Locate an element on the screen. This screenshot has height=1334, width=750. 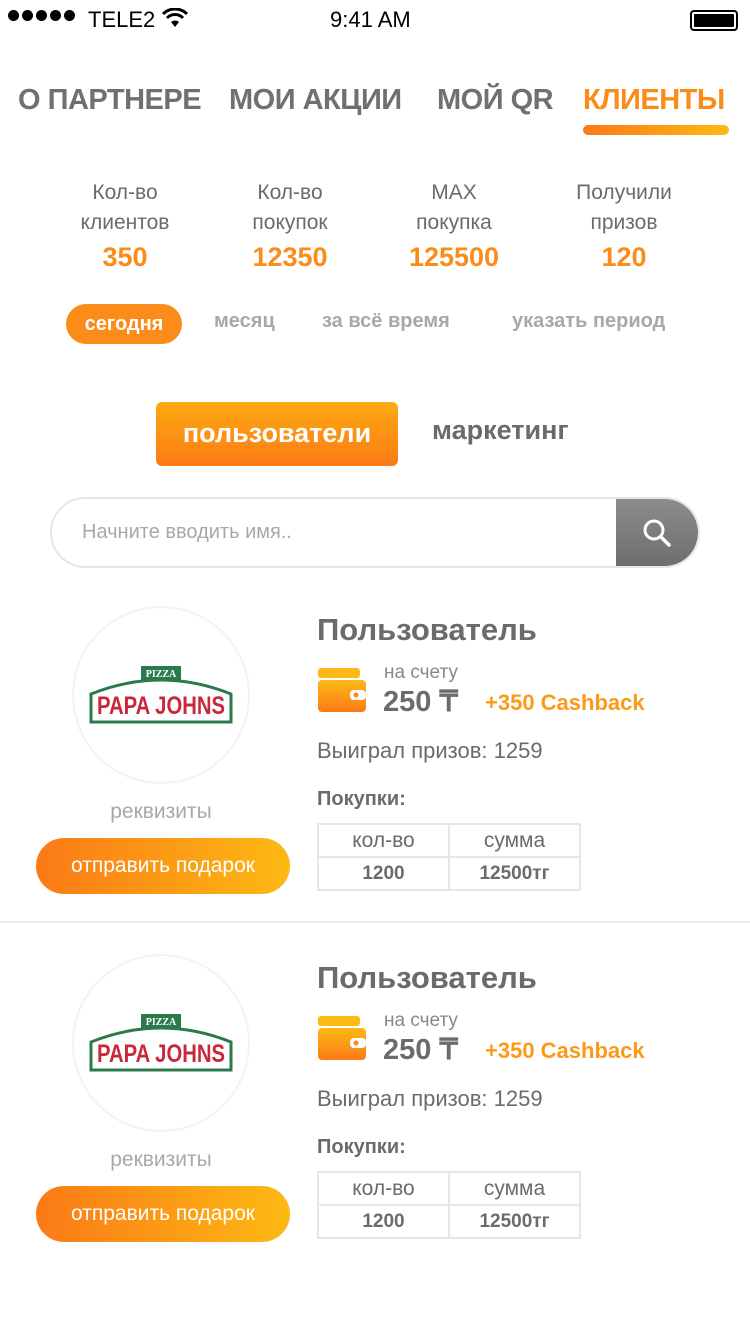
battery-icon is located at coordinates (714, 20).